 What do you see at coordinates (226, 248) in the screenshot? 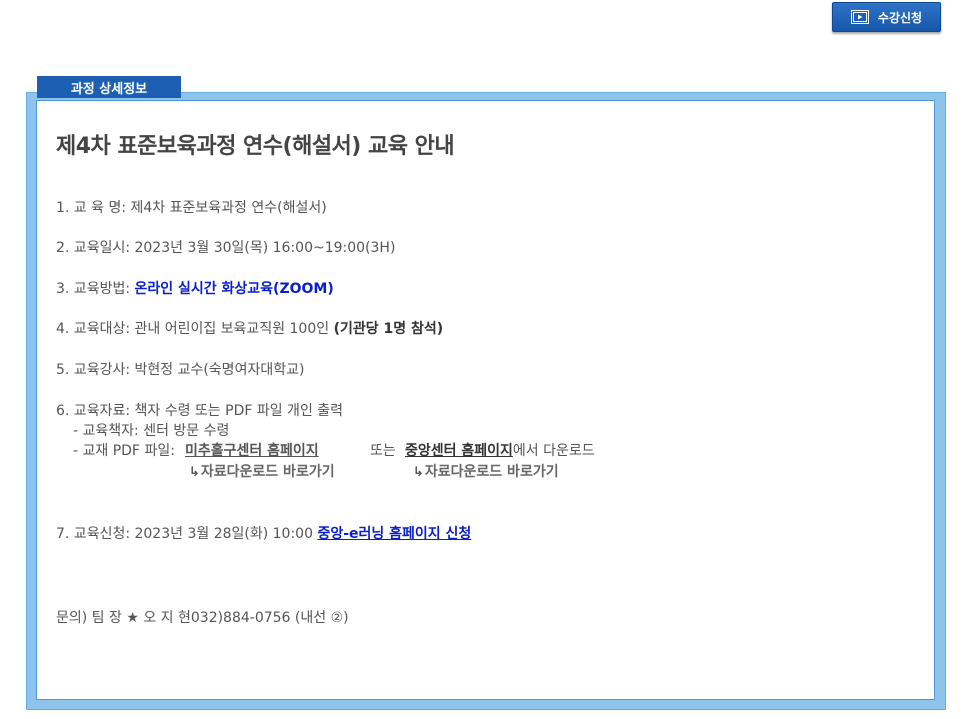
I see `course-date-line: 2. 교육일시: 2023년 3월 30일(목) 16:00~19:00(3H)` at bounding box center [226, 248].